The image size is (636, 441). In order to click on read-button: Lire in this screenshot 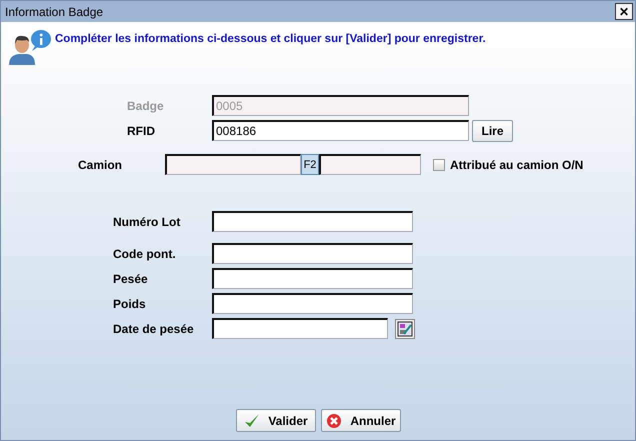, I will do `click(492, 131)`.